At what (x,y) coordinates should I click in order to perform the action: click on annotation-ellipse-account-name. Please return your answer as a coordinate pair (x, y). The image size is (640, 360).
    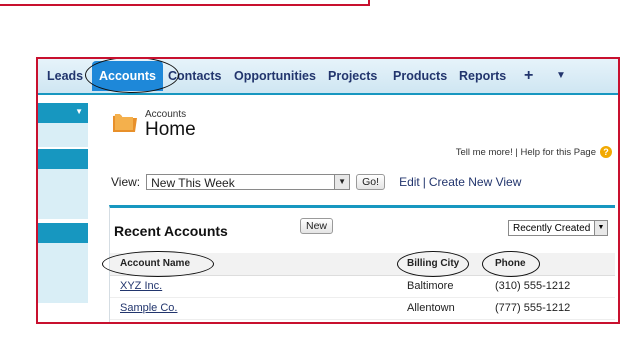
    Looking at the image, I should click on (158, 264).